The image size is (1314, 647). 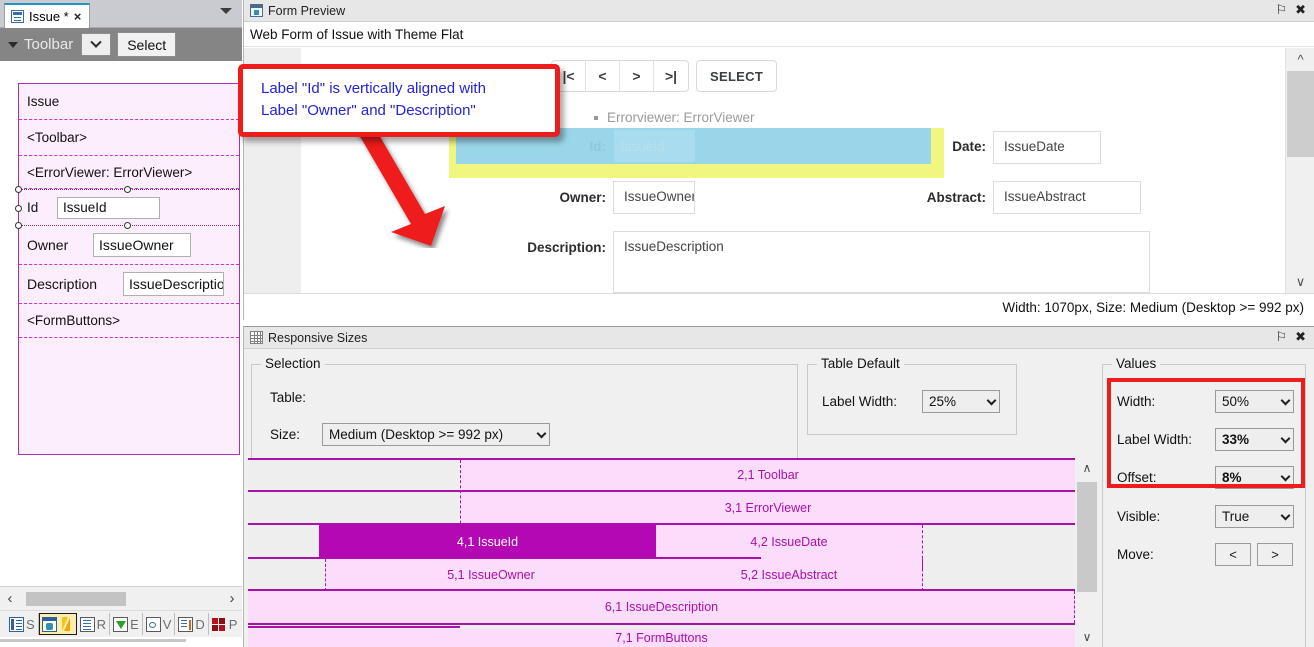 What do you see at coordinates (643, 146) in the screenshot?
I see `id-field-input: IssueId` at bounding box center [643, 146].